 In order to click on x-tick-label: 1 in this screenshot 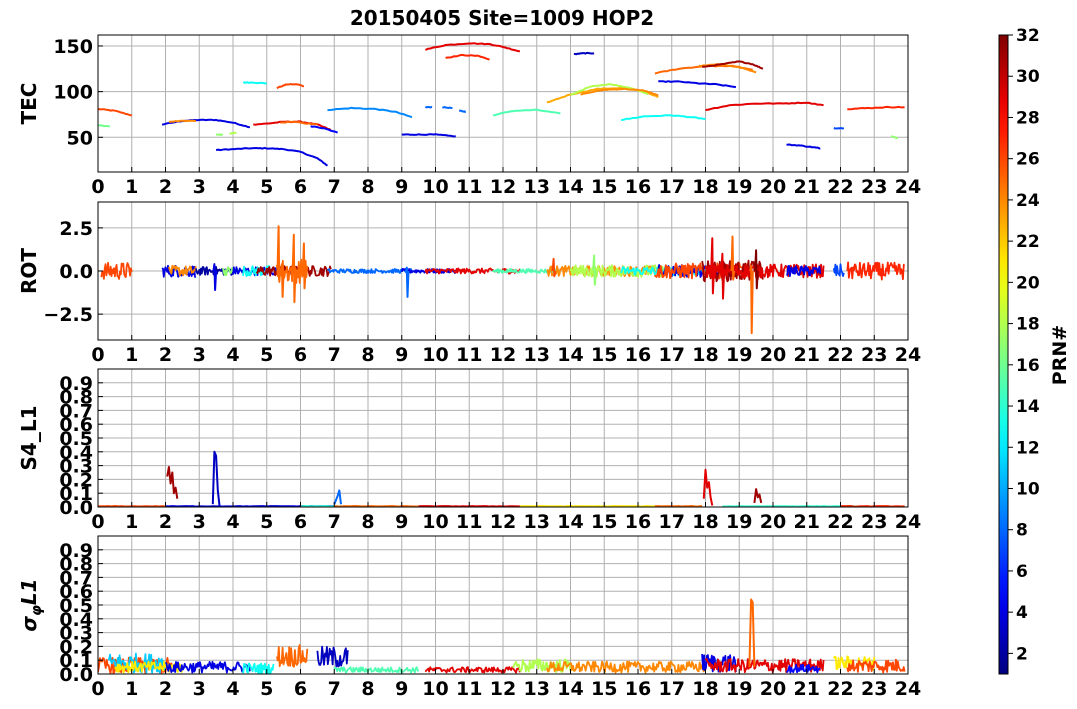, I will do `click(131, 522)`.